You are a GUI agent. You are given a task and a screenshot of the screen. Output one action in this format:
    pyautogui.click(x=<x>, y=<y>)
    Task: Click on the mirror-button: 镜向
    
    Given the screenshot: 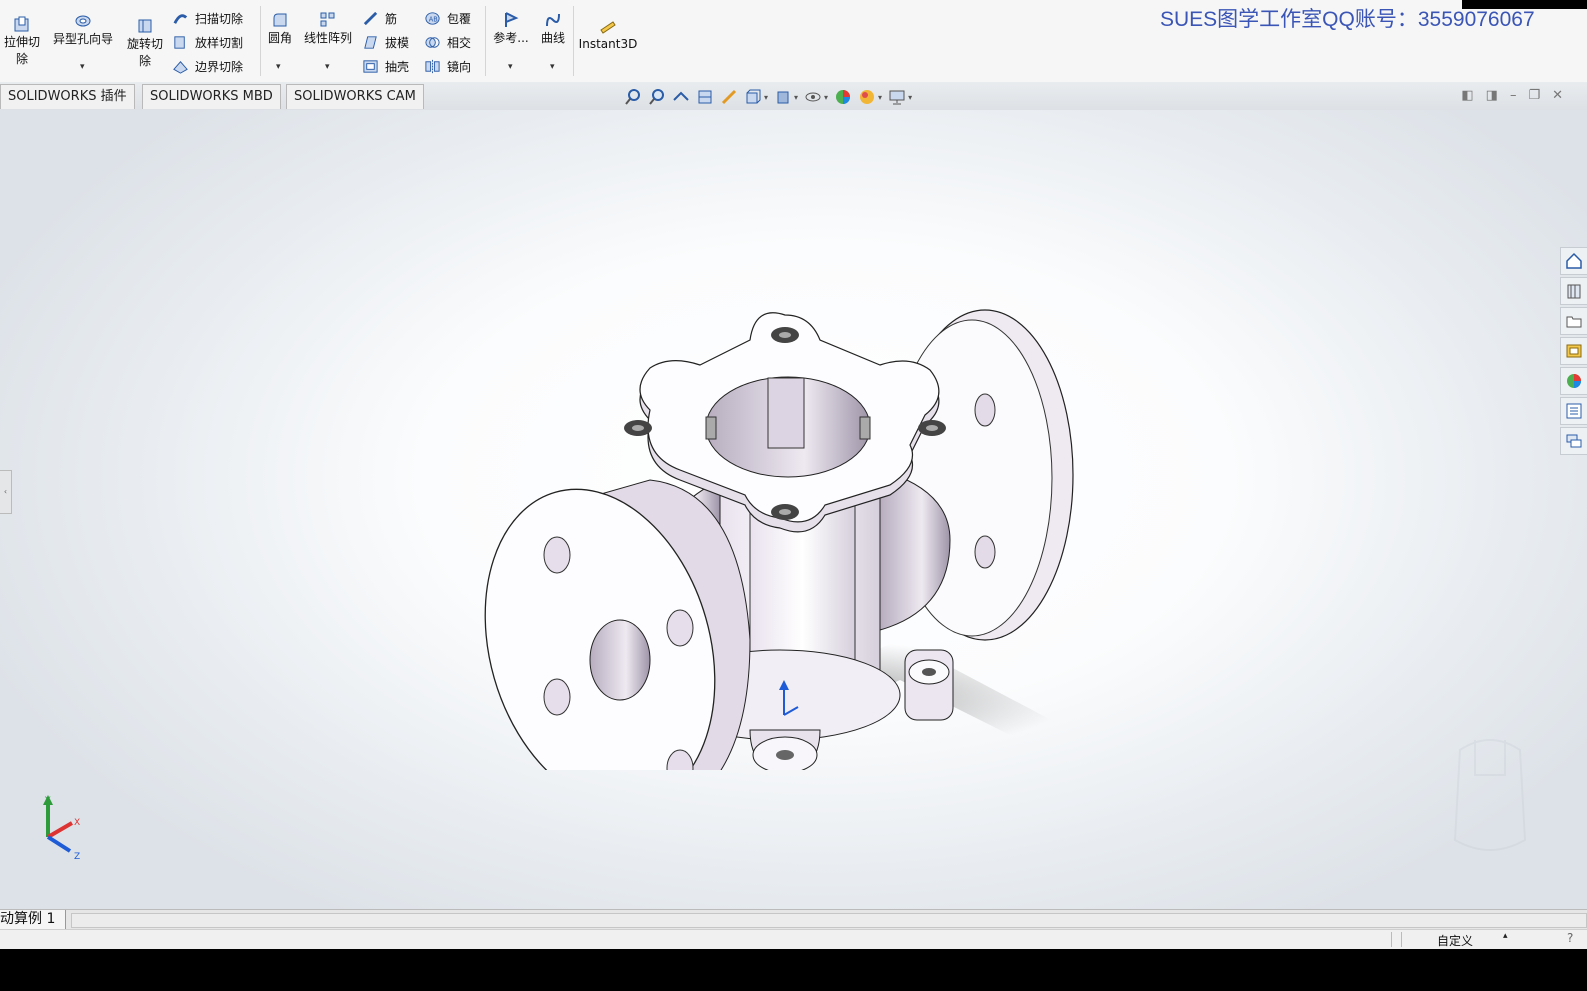 What is the action you would take?
    pyautogui.click(x=447, y=66)
    